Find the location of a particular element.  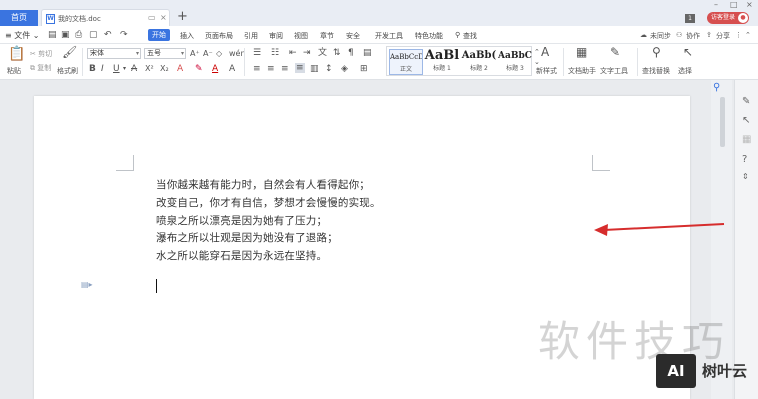

watermark-logo: AI is located at coordinates (676, 371).